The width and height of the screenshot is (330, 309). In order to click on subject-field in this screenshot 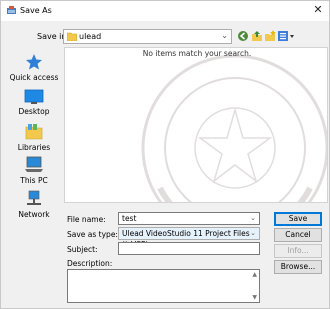, I will do `click(189, 248)`.